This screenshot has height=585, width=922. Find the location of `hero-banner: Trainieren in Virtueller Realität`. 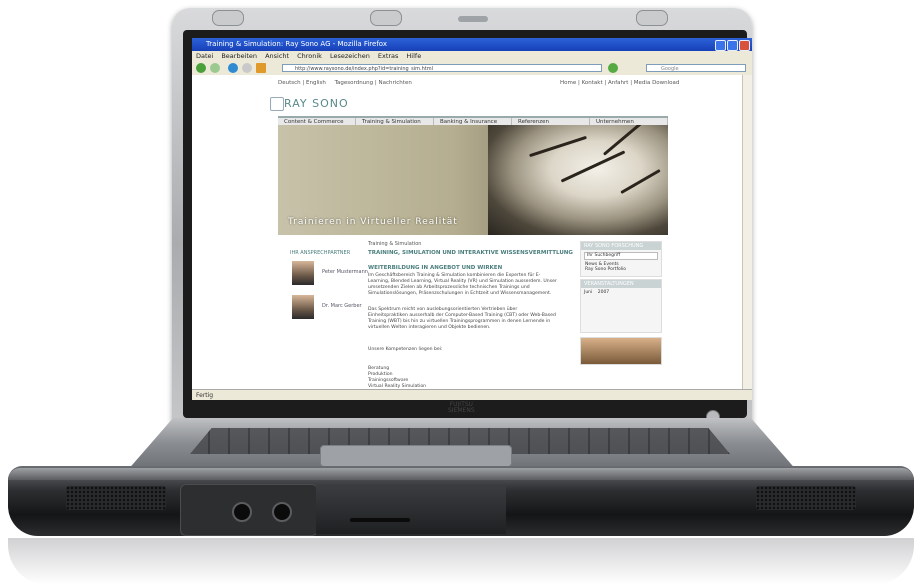

hero-banner: Trainieren in Virtueller Realität is located at coordinates (473, 180).